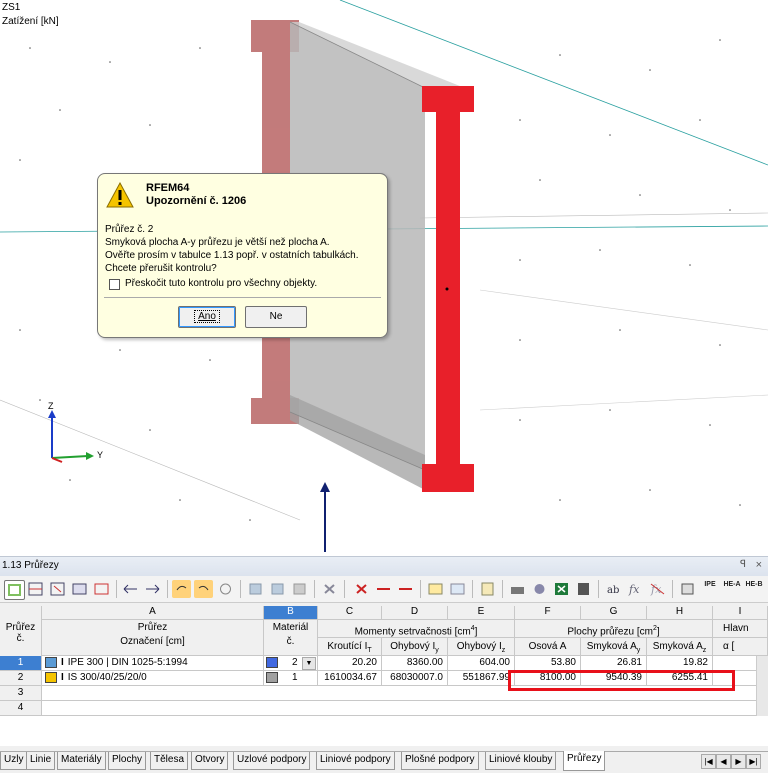  Describe the element at coordinates (613, 589) in the screenshot. I see `symbol-icon: ab` at that location.